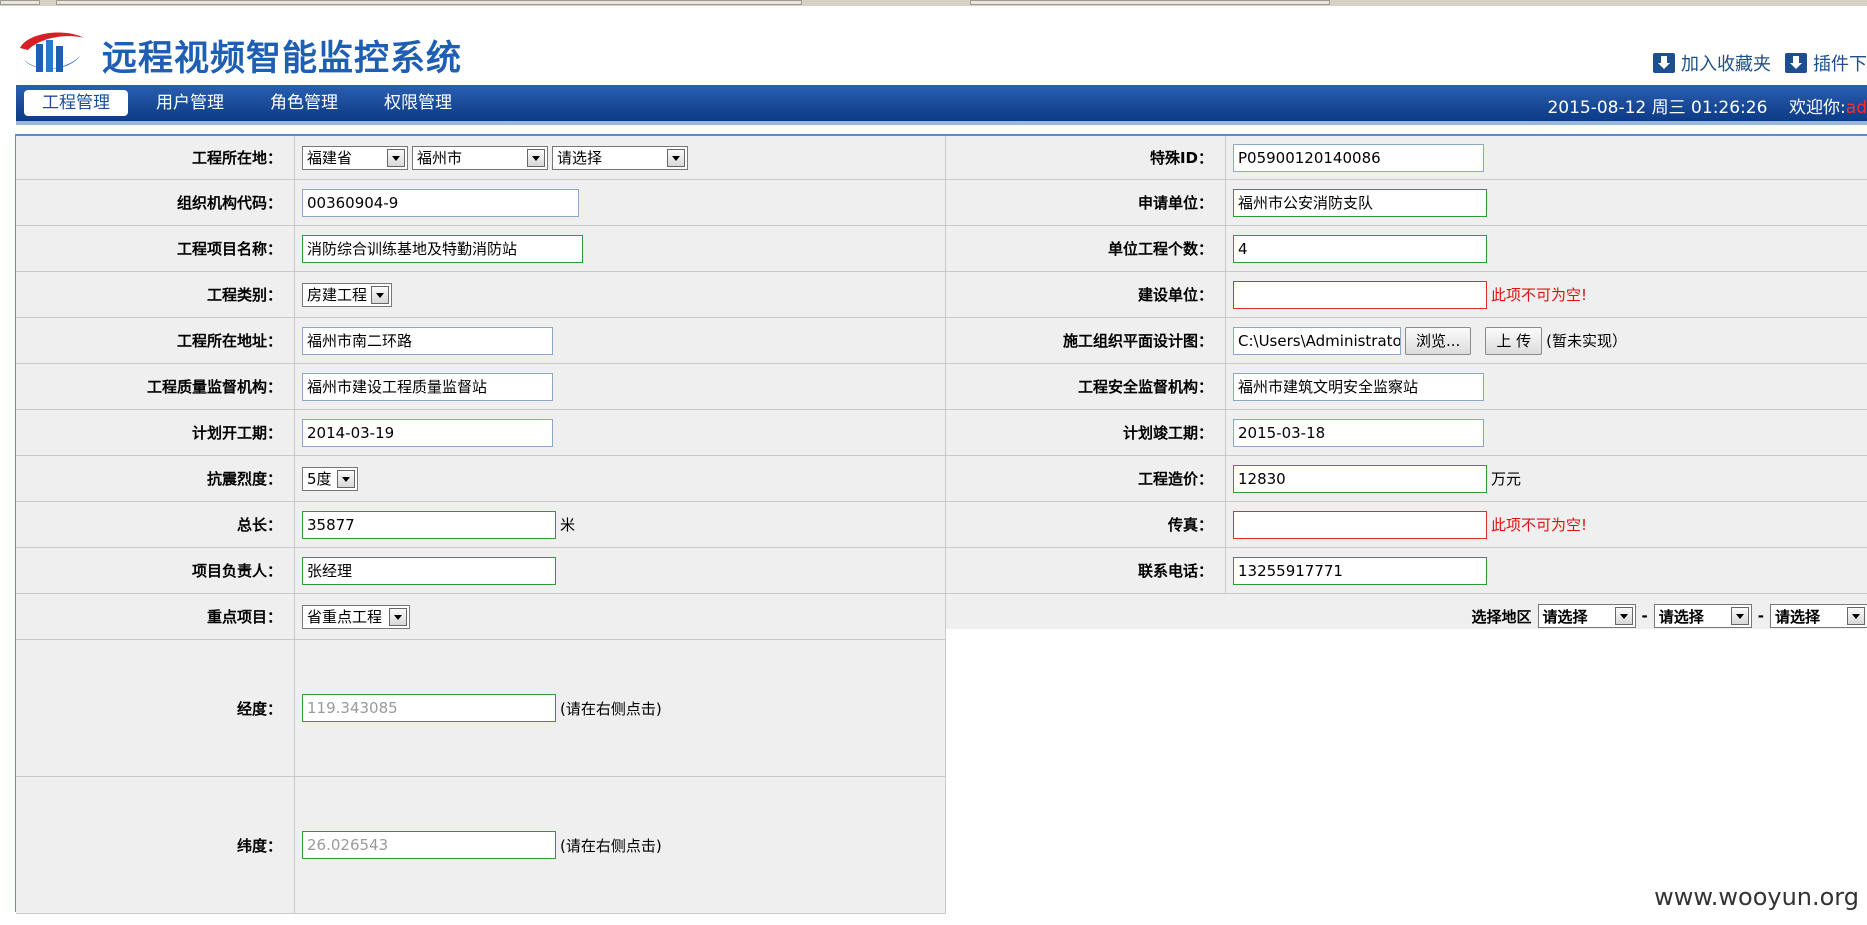  What do you see at coordinates (1086, 478) in the screenshot?
I see `cost-label: 工程造价：` at bounding box center [1086, 478].